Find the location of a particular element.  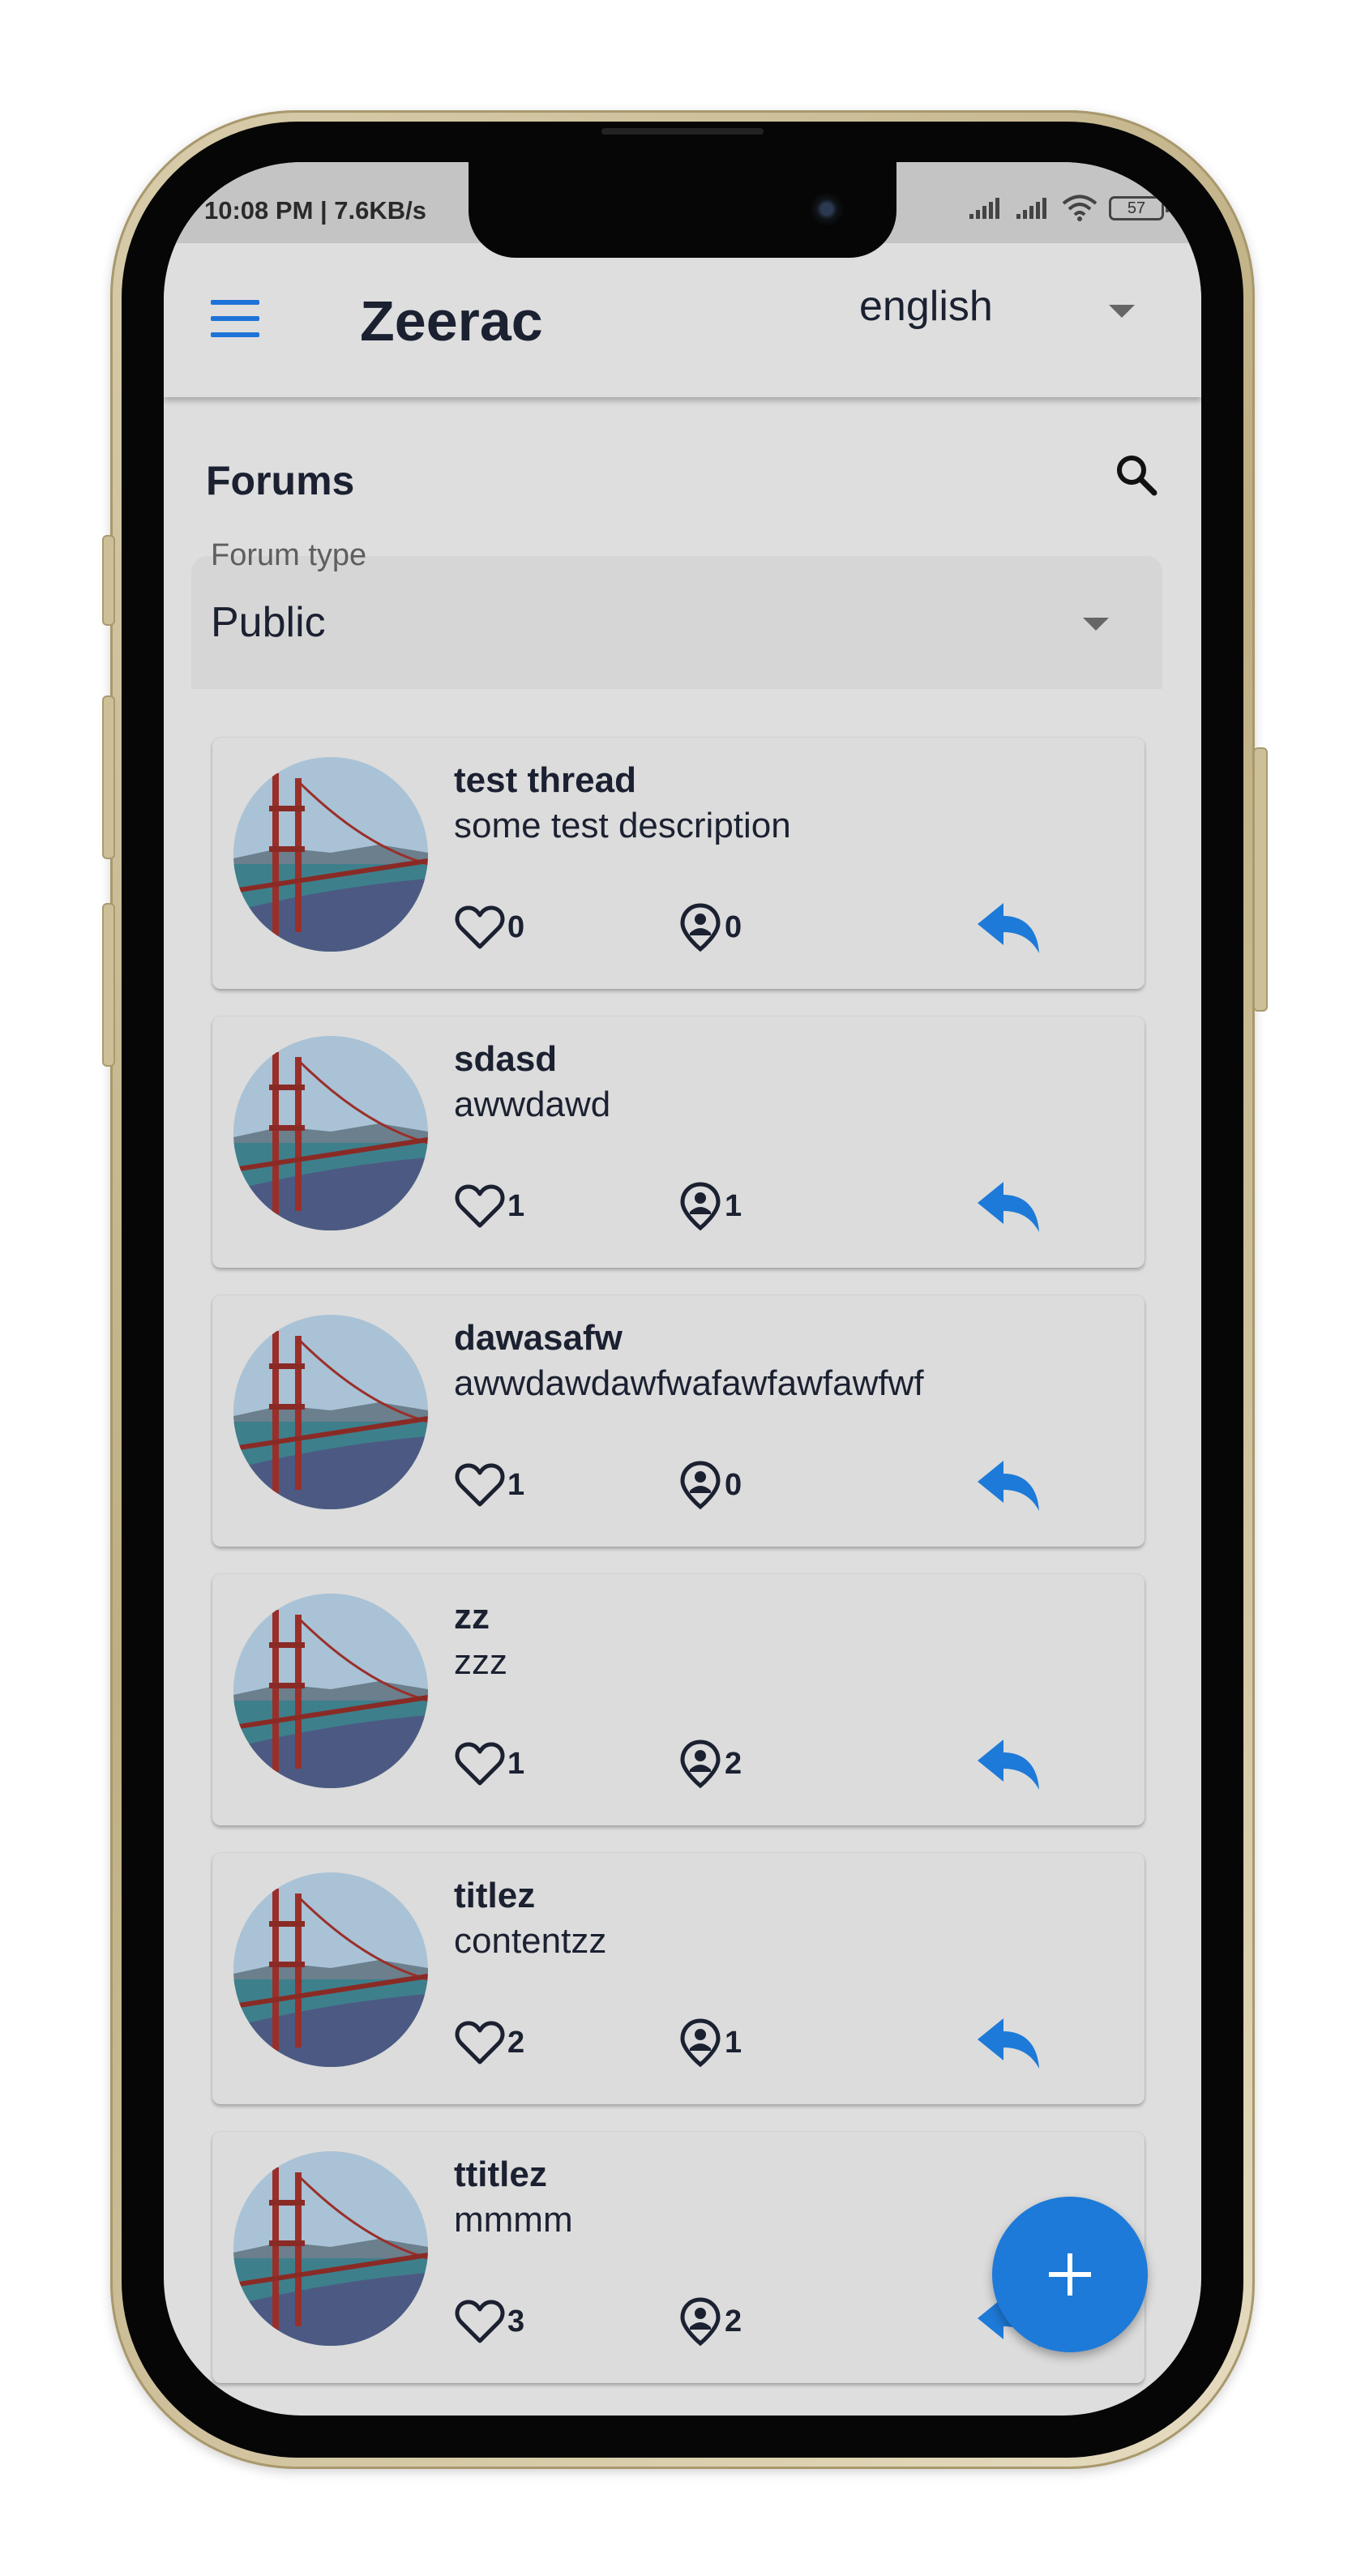

app-bar: Zeerac english is located at coordinates (682, 320).